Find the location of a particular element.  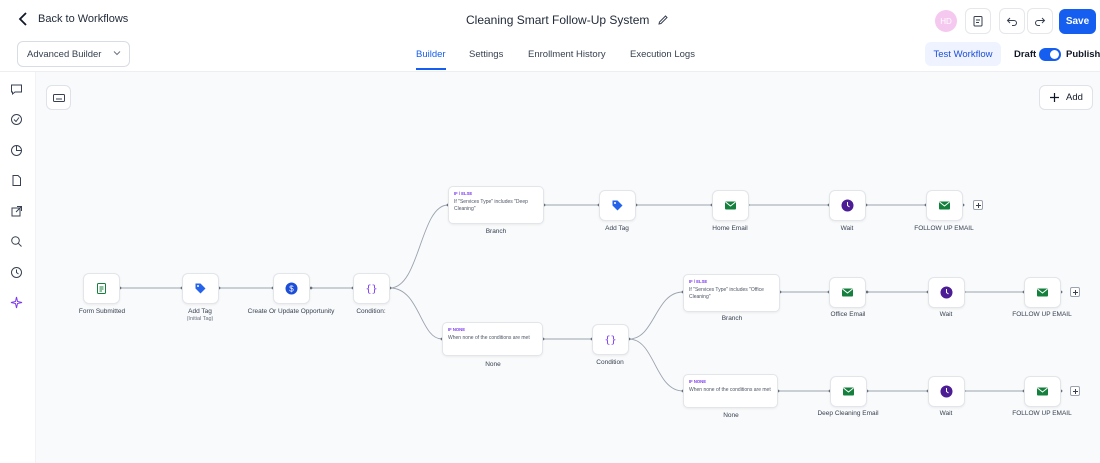

keyboard-shortcuts-button is located at coordinates (58, 97).